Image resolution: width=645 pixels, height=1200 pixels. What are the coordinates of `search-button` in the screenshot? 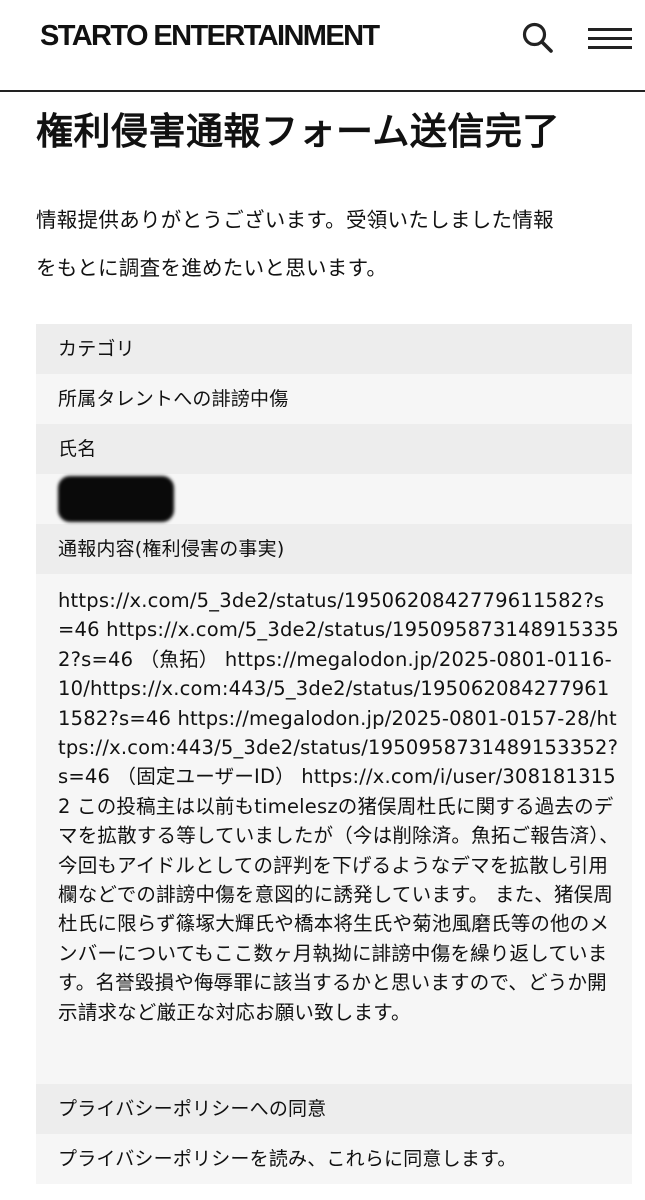 It's located at (538, 38).